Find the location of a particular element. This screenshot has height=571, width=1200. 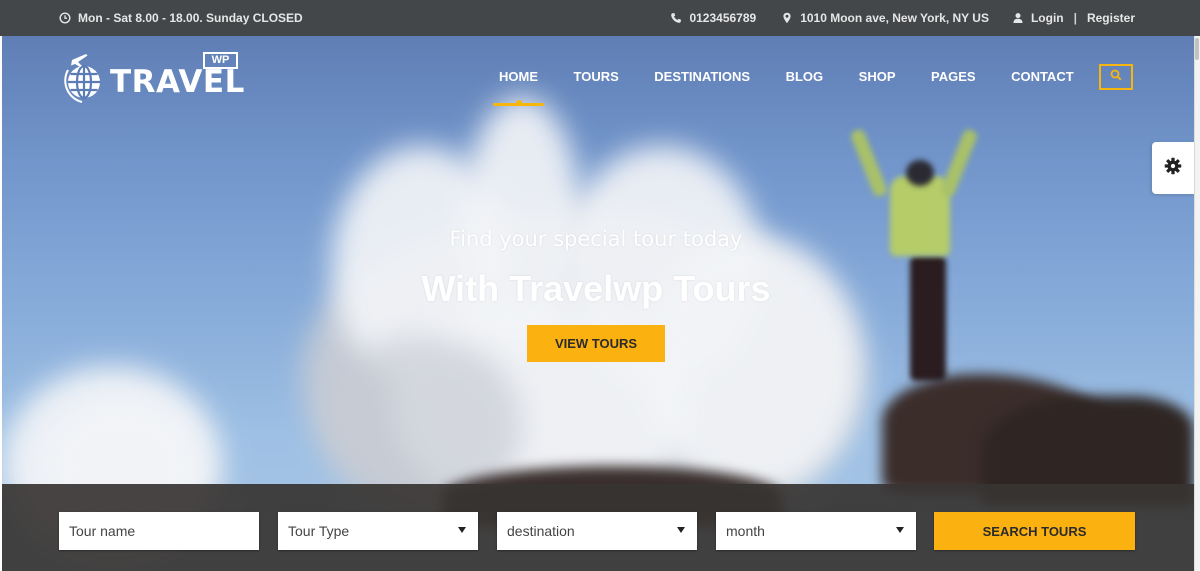

site-logo: TRAVEL WP is located at coordinates (151, 78).